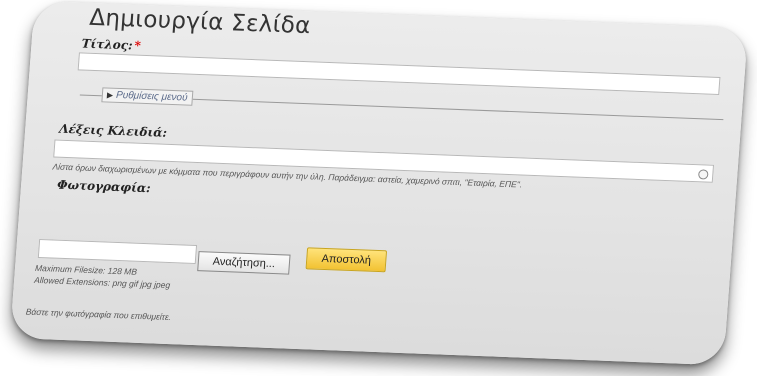 The height and width of the screenshot is (376, 757). What do you see at coordinates (138, 45) in the screenshot?
I see `required-mark: *` at bounding box center [138, 45].